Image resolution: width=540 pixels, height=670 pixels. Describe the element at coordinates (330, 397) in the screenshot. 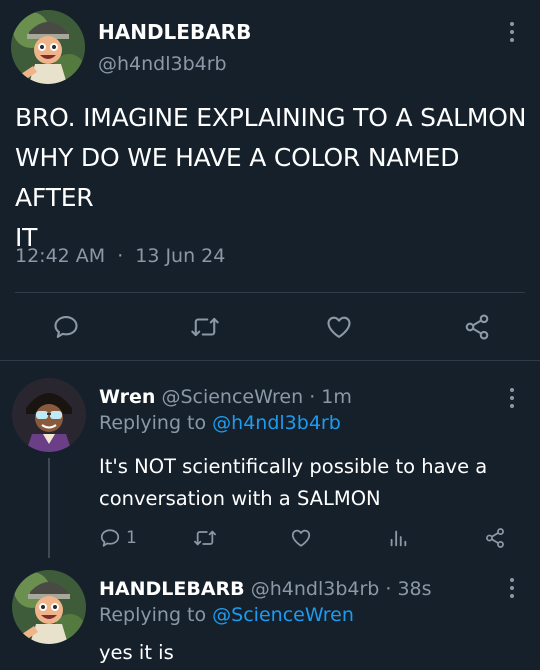

I see `reply-time: · 1m` at that location.